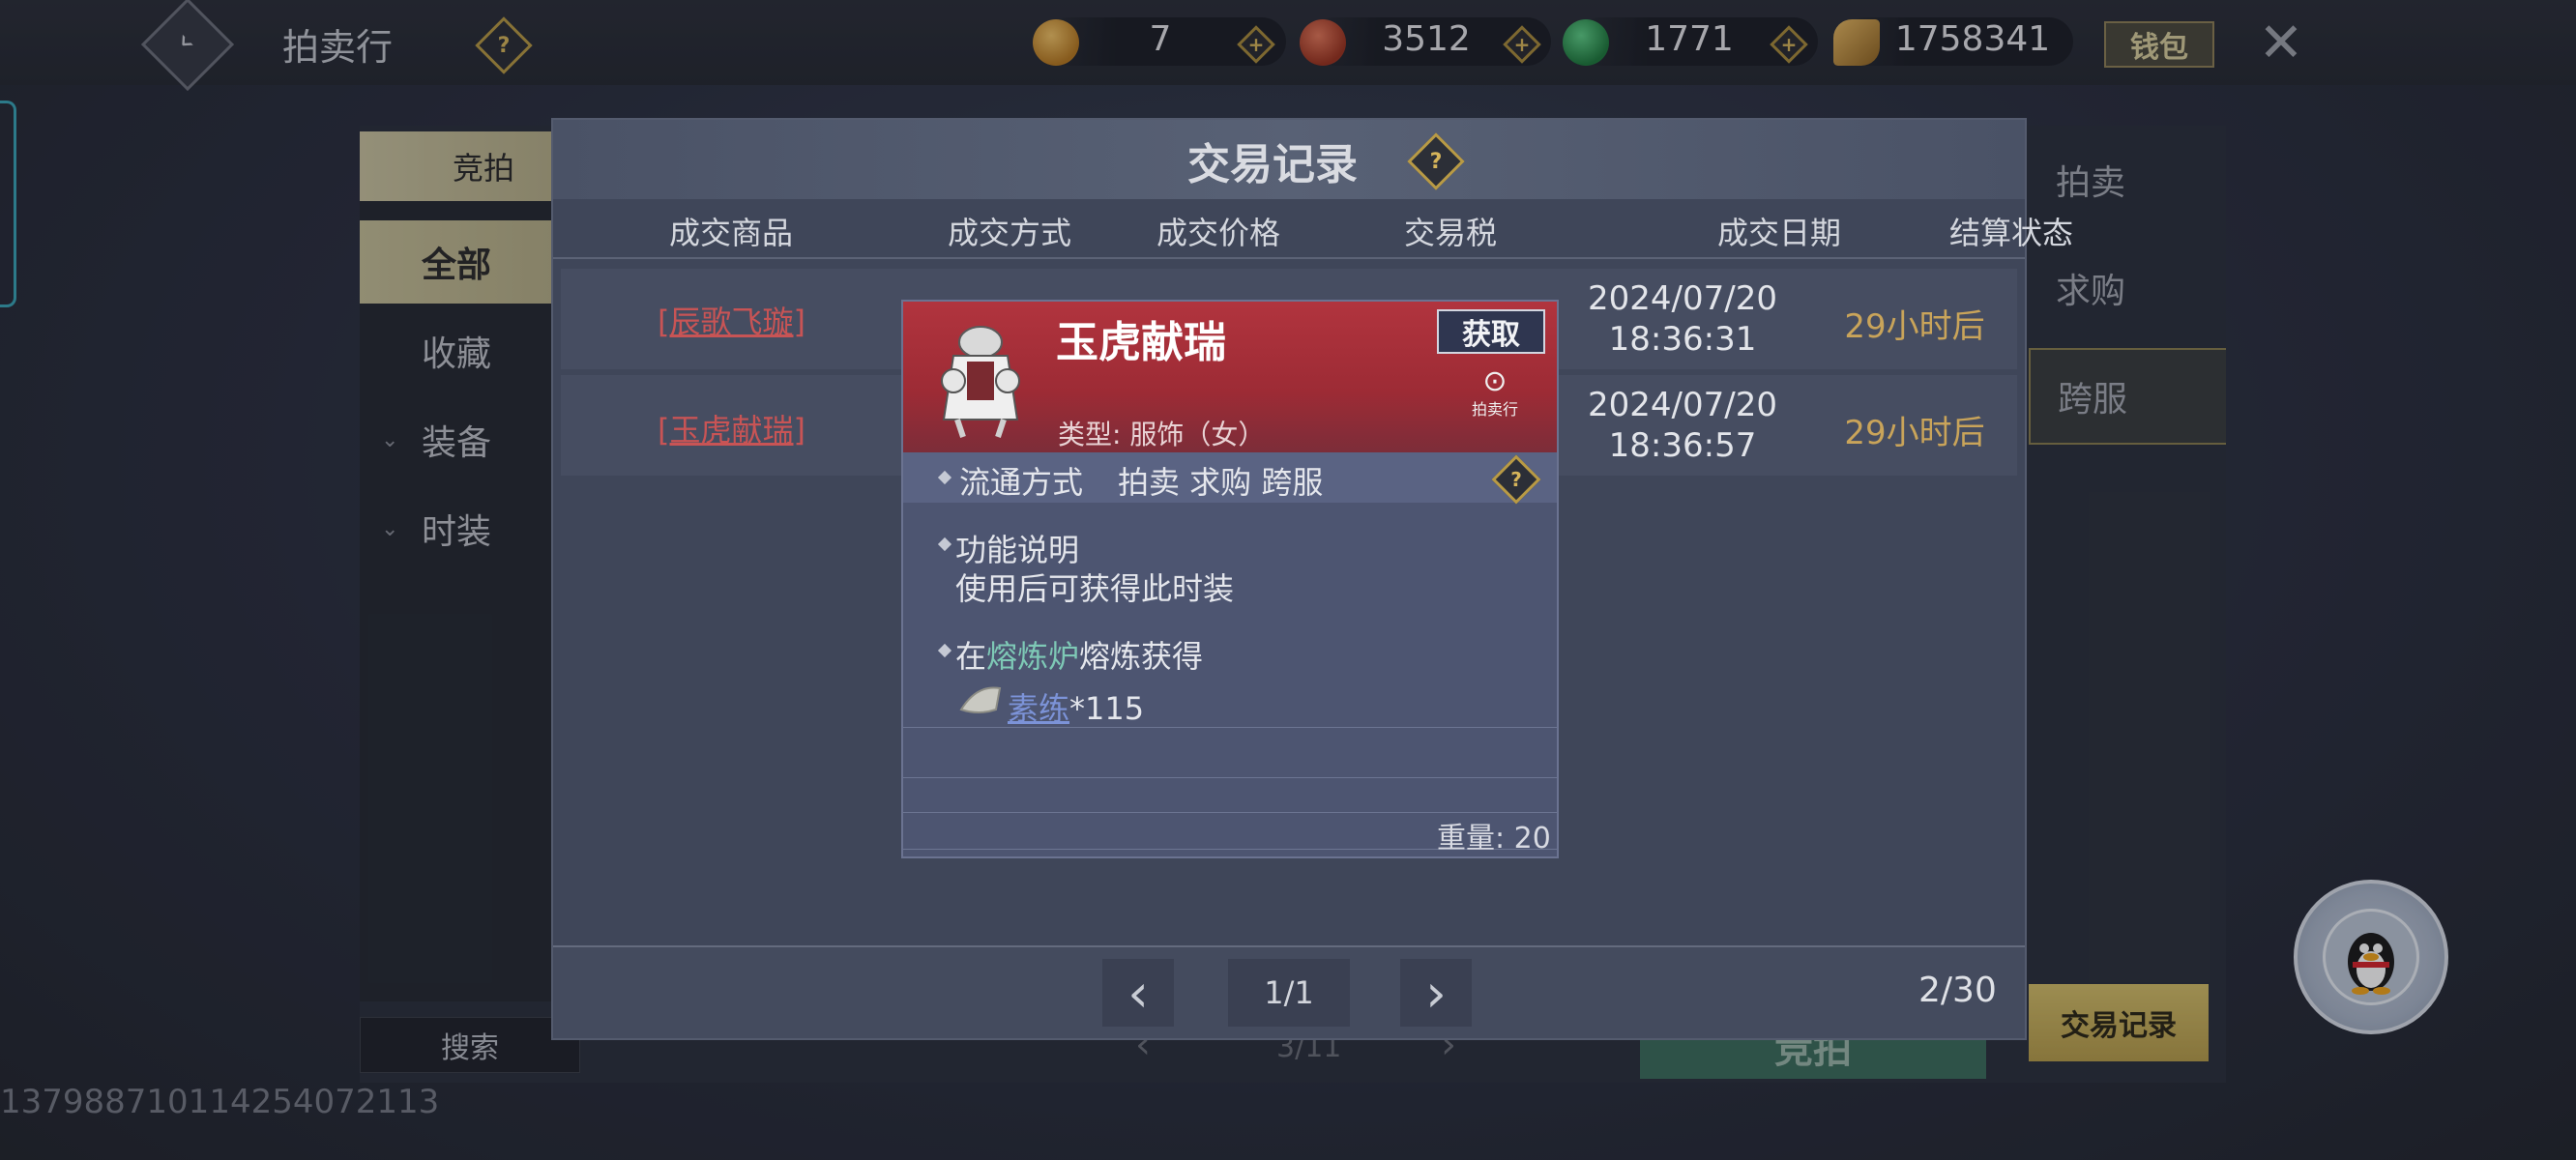 The width and height of the screenshot is (2576, 1160). I want to click on tooltip-help-button: ?, so click(1516, 479).